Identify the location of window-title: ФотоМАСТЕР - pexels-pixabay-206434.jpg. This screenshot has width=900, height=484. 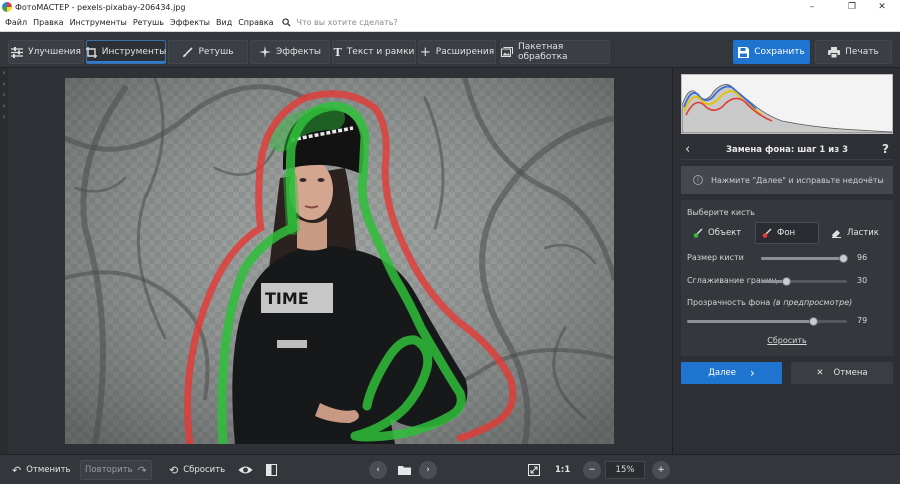
(100, 7).